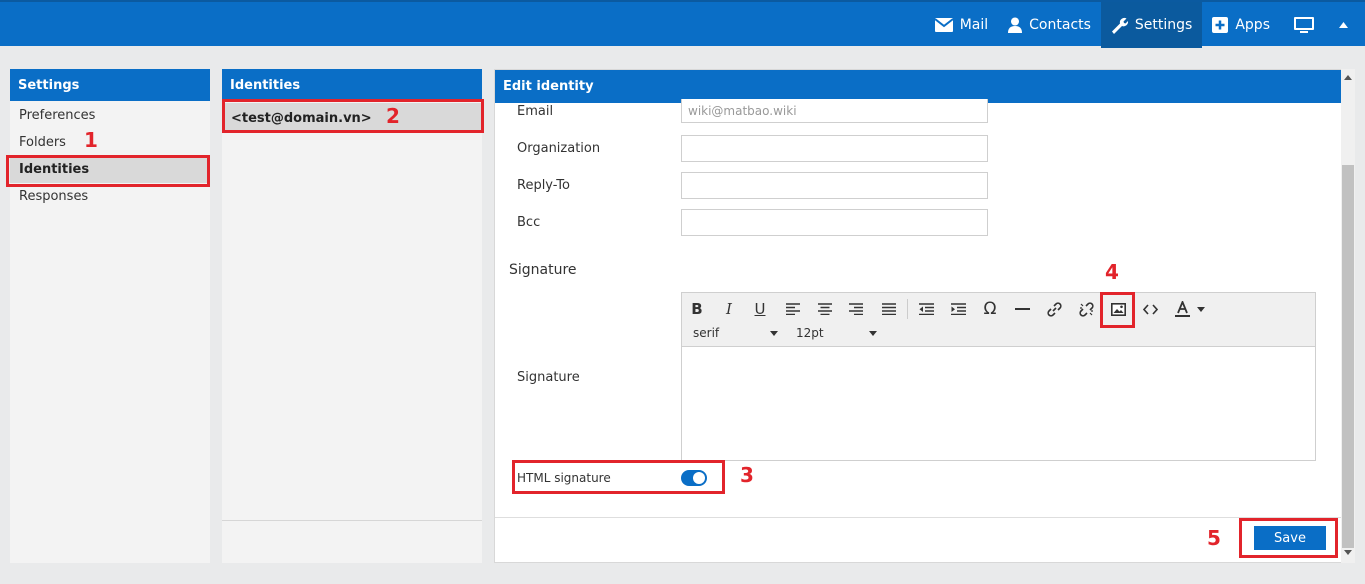 The image size is (1365, 584). I want to click on outdent-icon, so click(926, 309).